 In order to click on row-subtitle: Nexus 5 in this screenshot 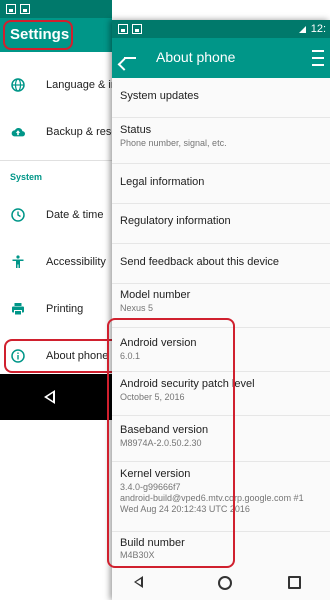, I will do `click(137, 308)`.